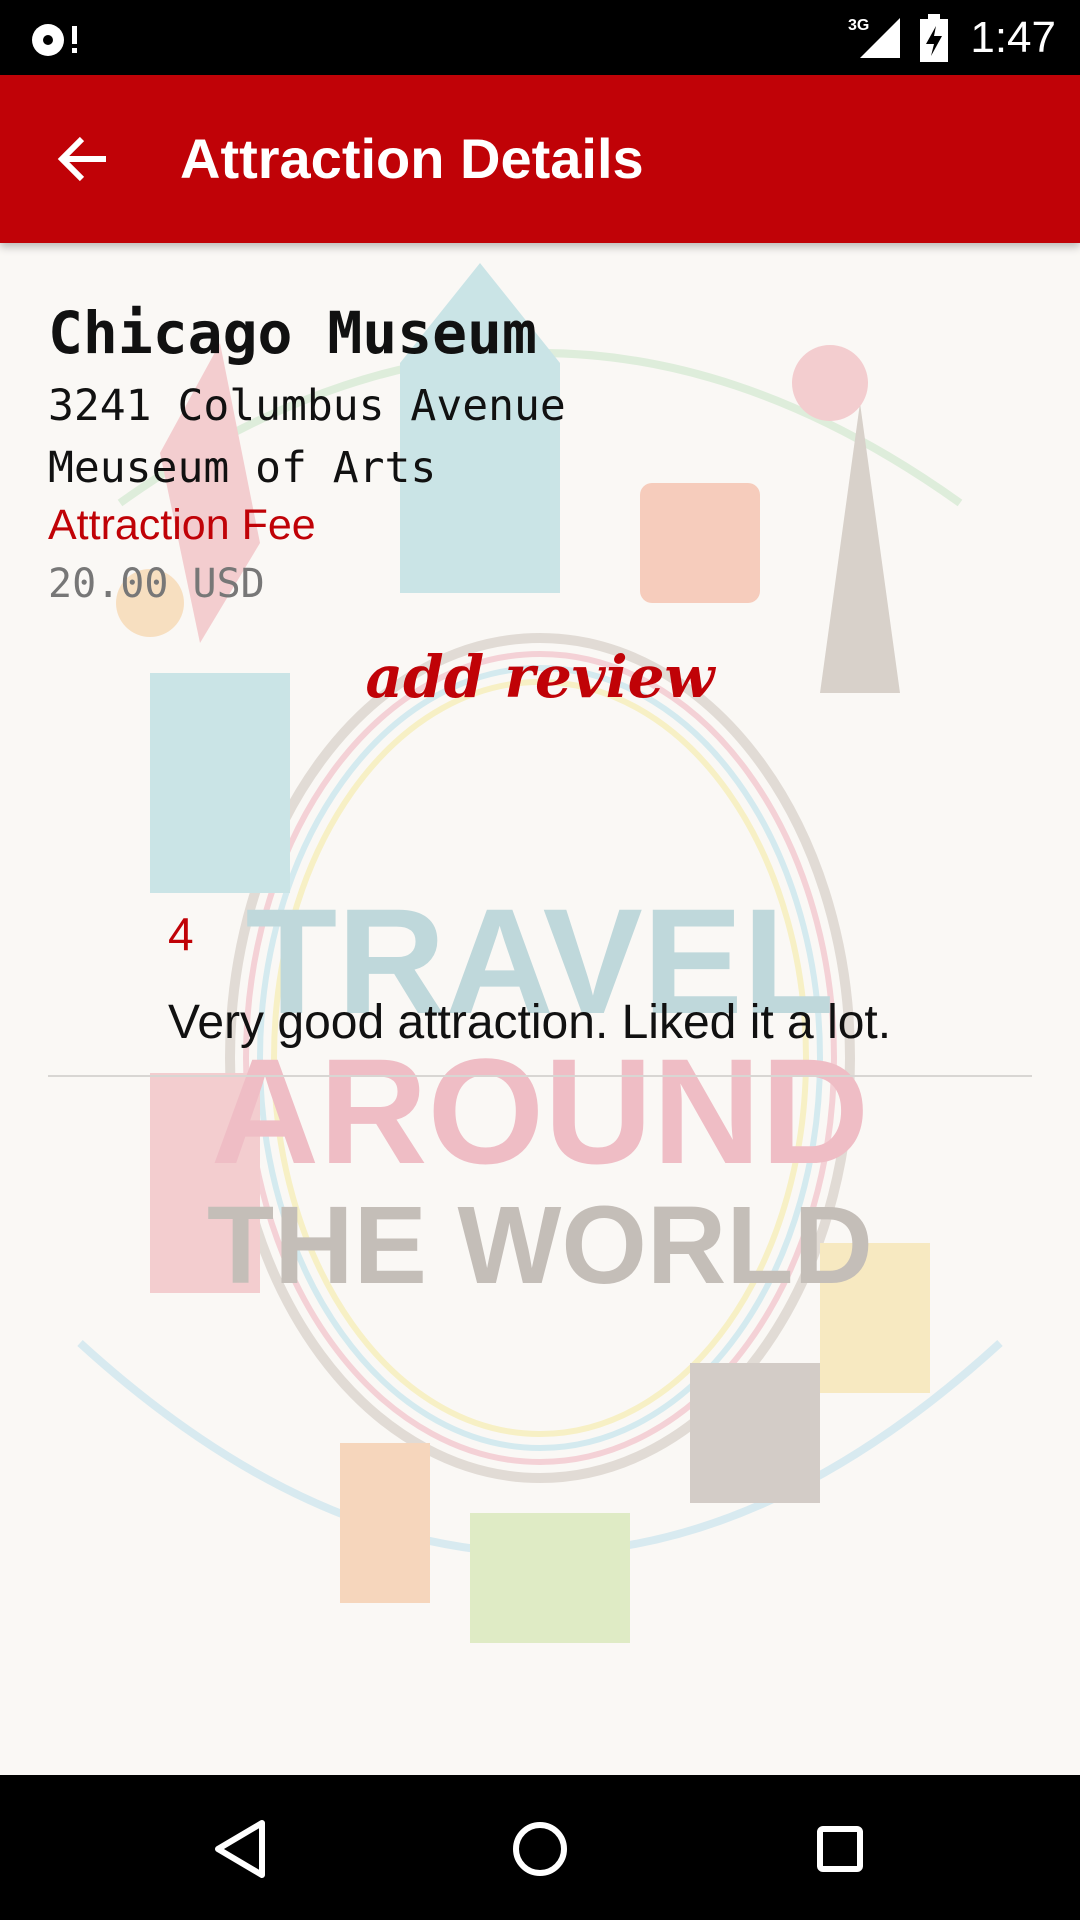 This screenshot has width=1080, height=1920. I want to click on attraction-fee-label: Attraction Fee, so click(182, 525).